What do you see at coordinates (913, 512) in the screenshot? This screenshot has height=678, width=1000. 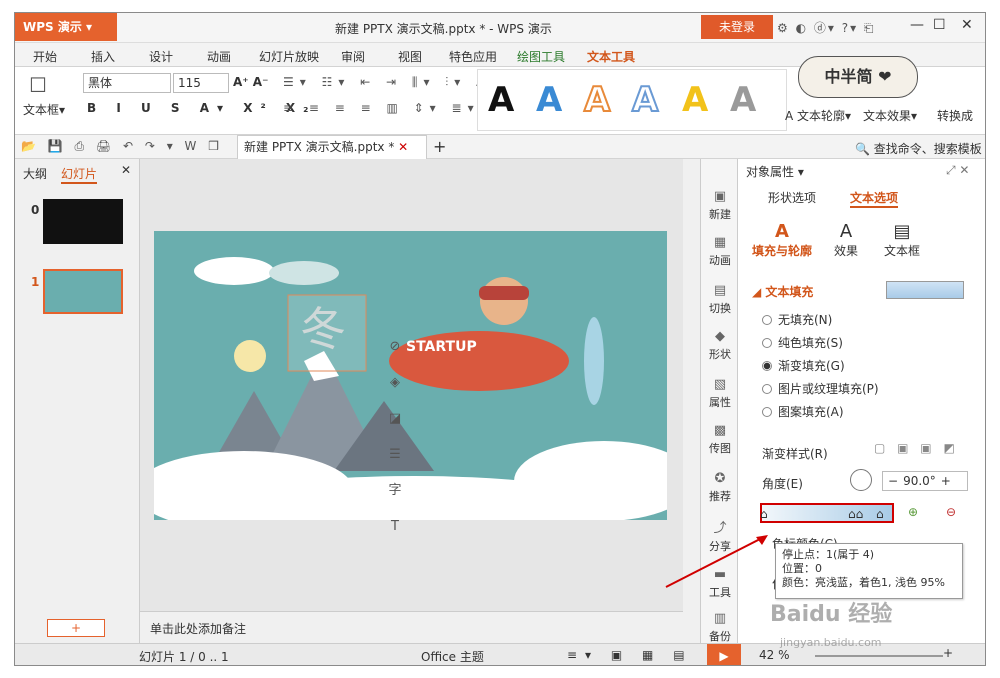 I see `add-stop-icon: ⊕` at bounding box center [913, 512].